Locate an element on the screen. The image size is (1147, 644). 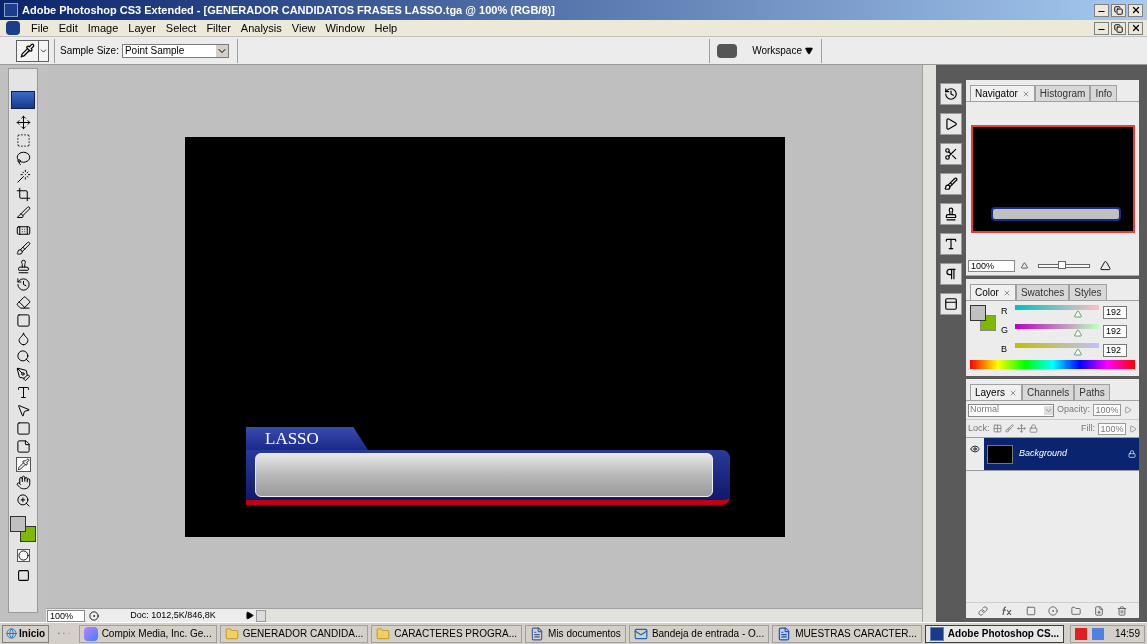
bridge-search-icon is located at coordinates (727, 50).